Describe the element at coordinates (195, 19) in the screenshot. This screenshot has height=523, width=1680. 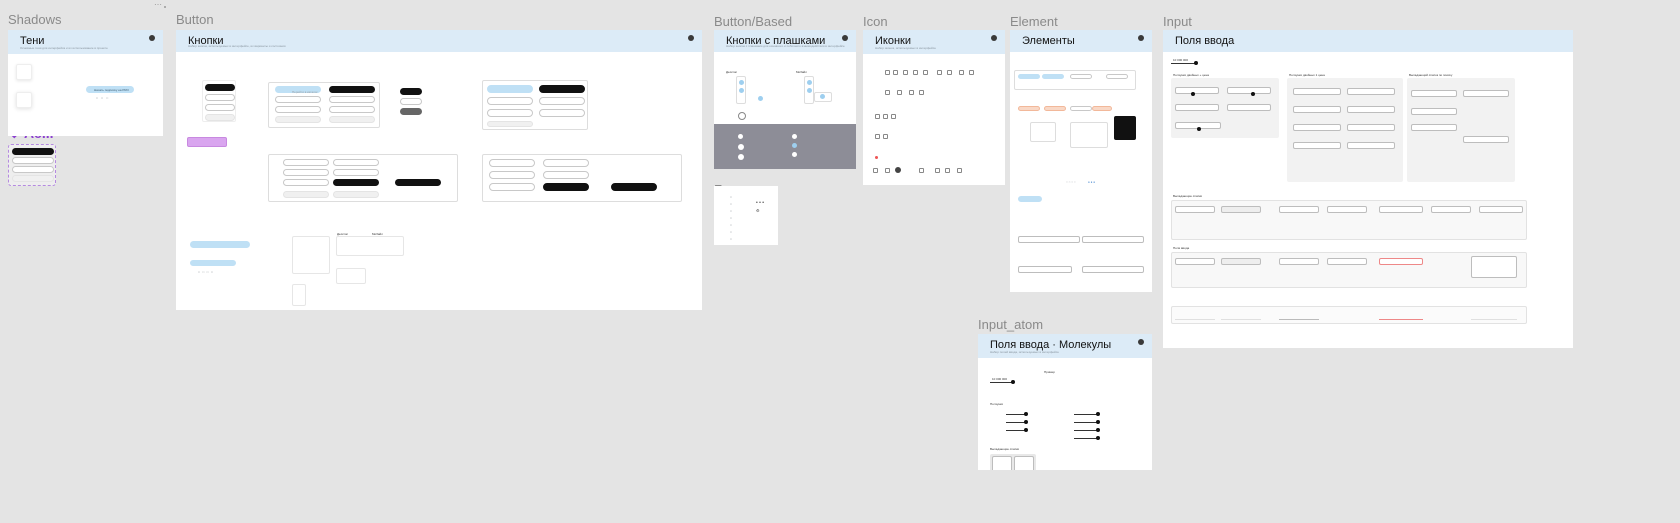
I see `frame-label-button: Button` at that location.